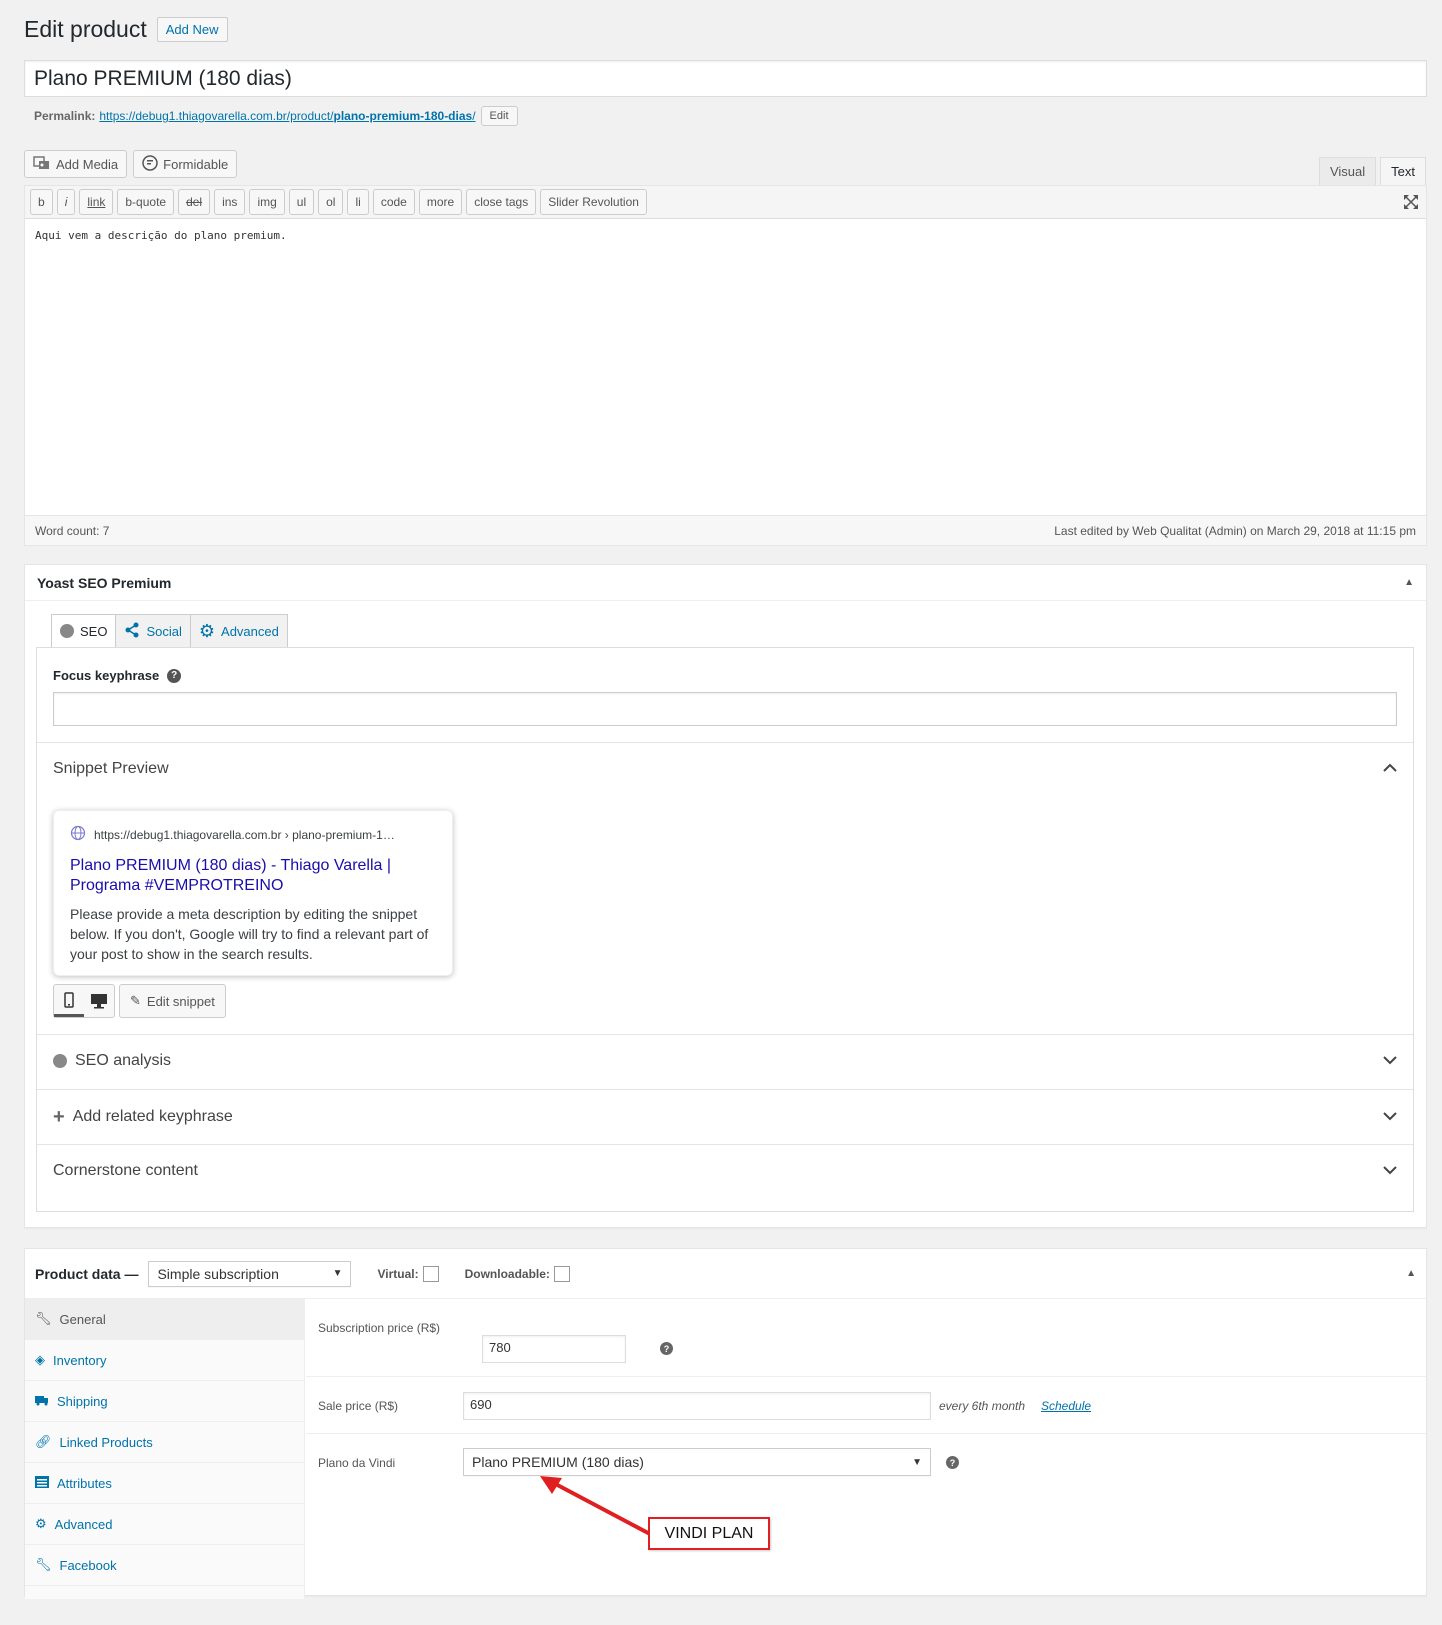  I want to click on pencil-icon: ✎, so click(135, 1000).